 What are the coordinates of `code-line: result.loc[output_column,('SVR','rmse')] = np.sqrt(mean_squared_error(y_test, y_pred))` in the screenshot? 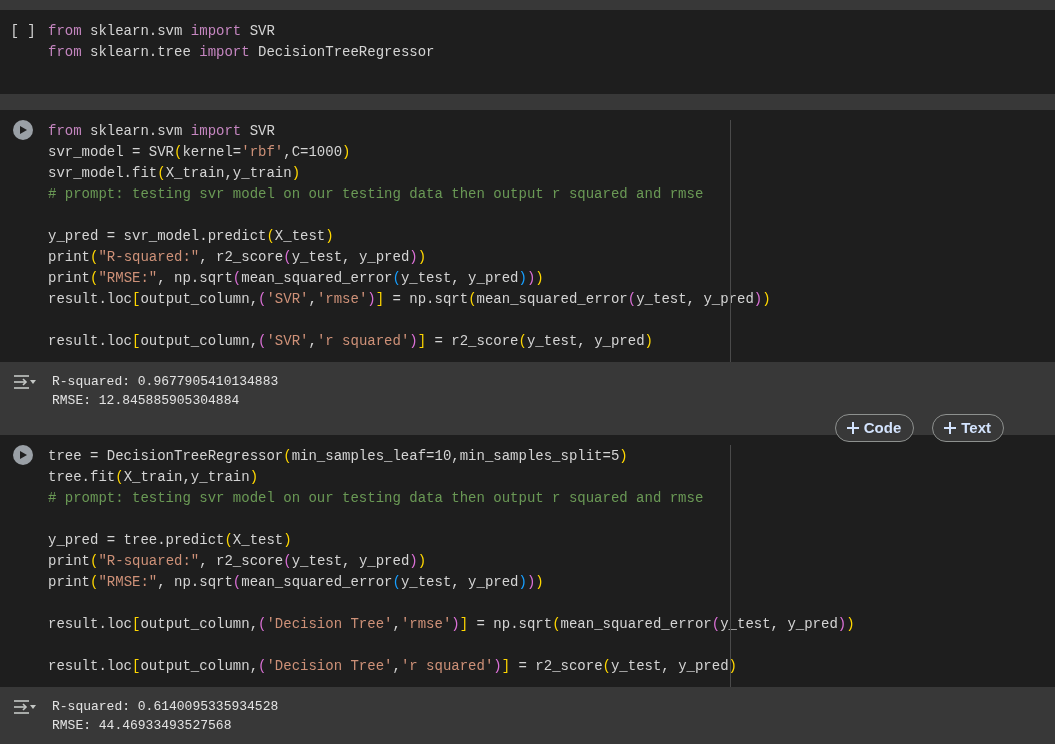 It's located at (409, 299).